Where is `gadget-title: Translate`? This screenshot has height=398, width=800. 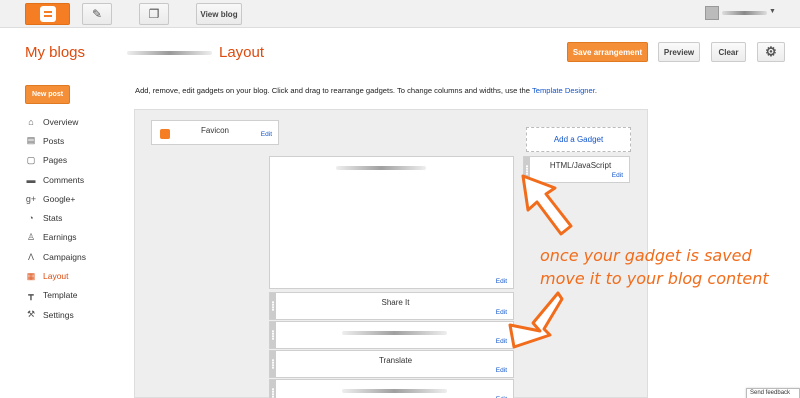 gadget-title: Translate is located at coordinates (395, 360).